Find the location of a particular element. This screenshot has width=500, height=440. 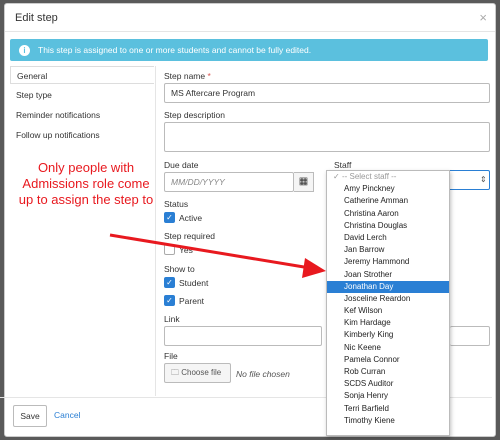

annotation-arrow-head is located at coordinates (314, 268).